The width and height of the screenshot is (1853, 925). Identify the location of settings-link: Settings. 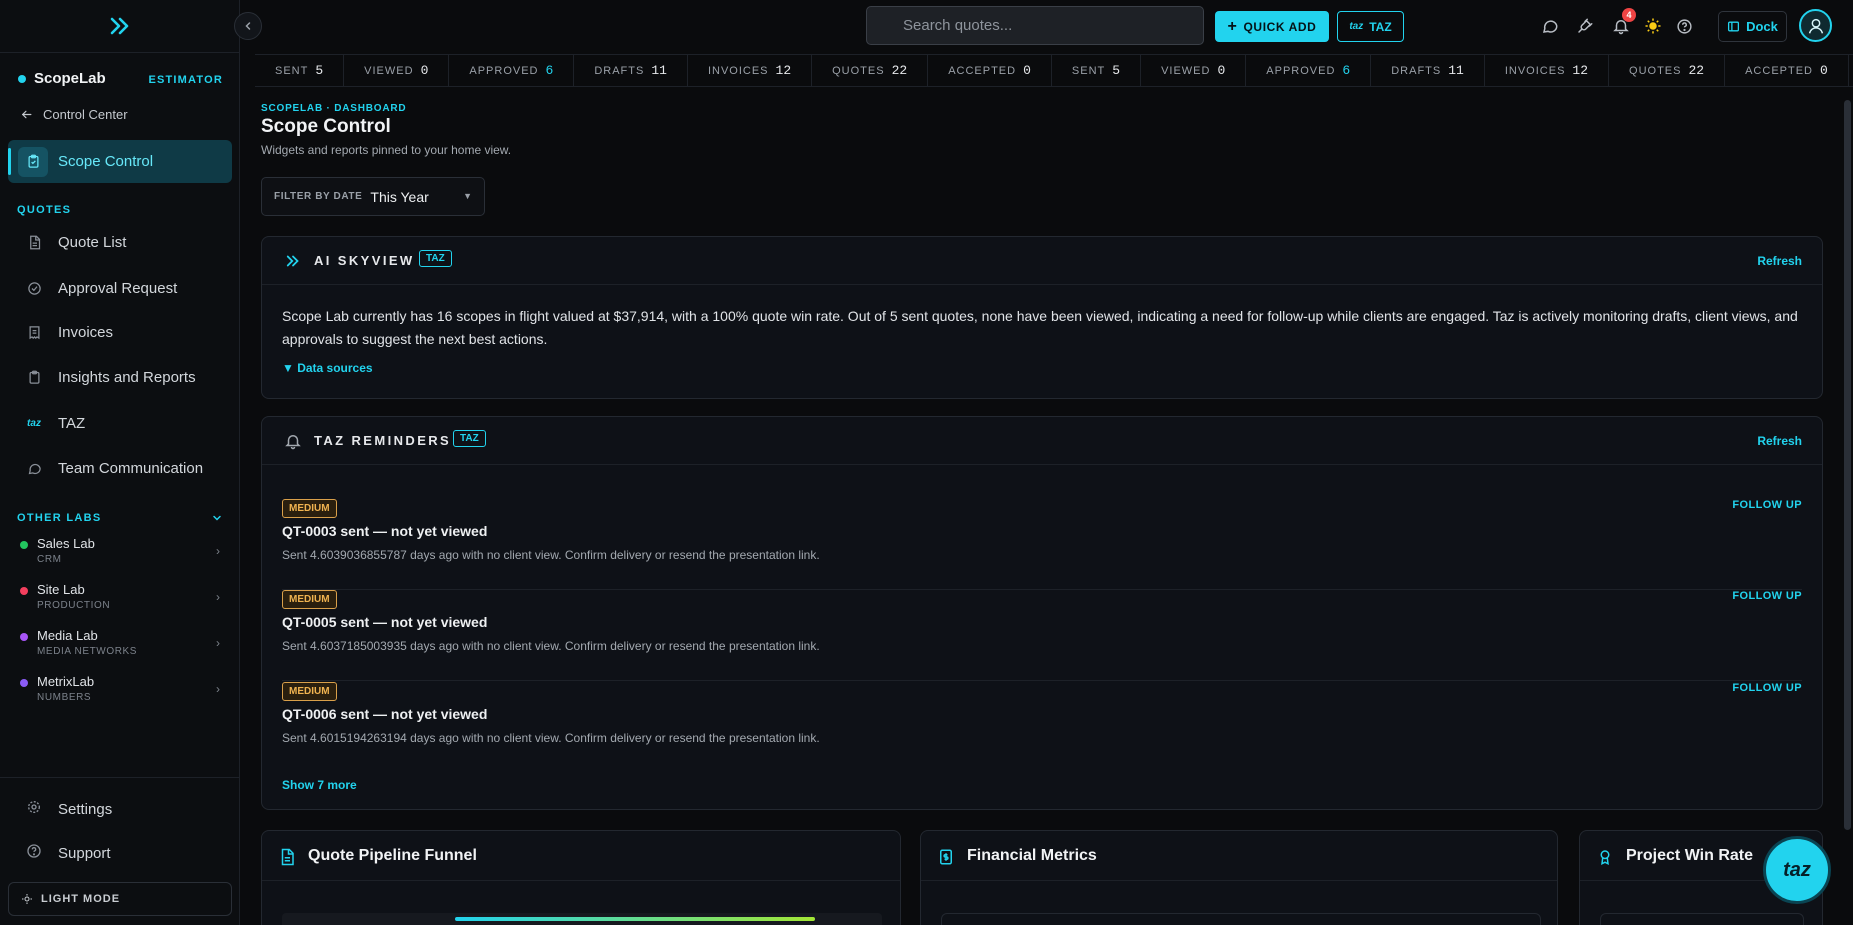
(69, 809).